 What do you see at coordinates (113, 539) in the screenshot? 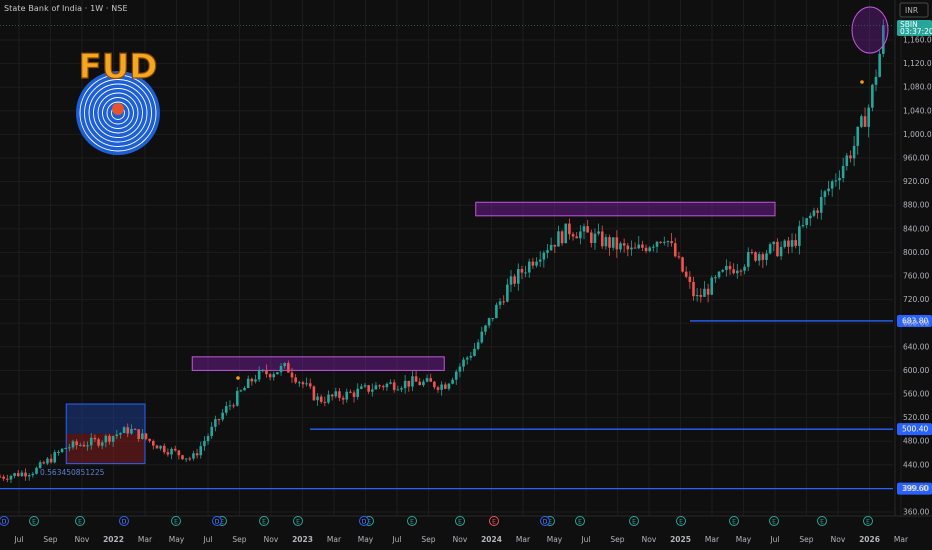
I see `x-tick-label: 2022` at bounding box center [113, 539].